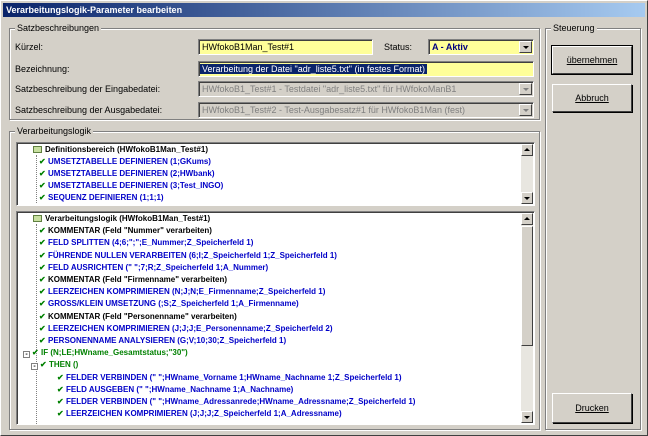  Describe the element at coordinates (593, 226) in the screenshot. I see `steuerung-group: Steuerung übernehmen Abbruch Drucken` at that location.